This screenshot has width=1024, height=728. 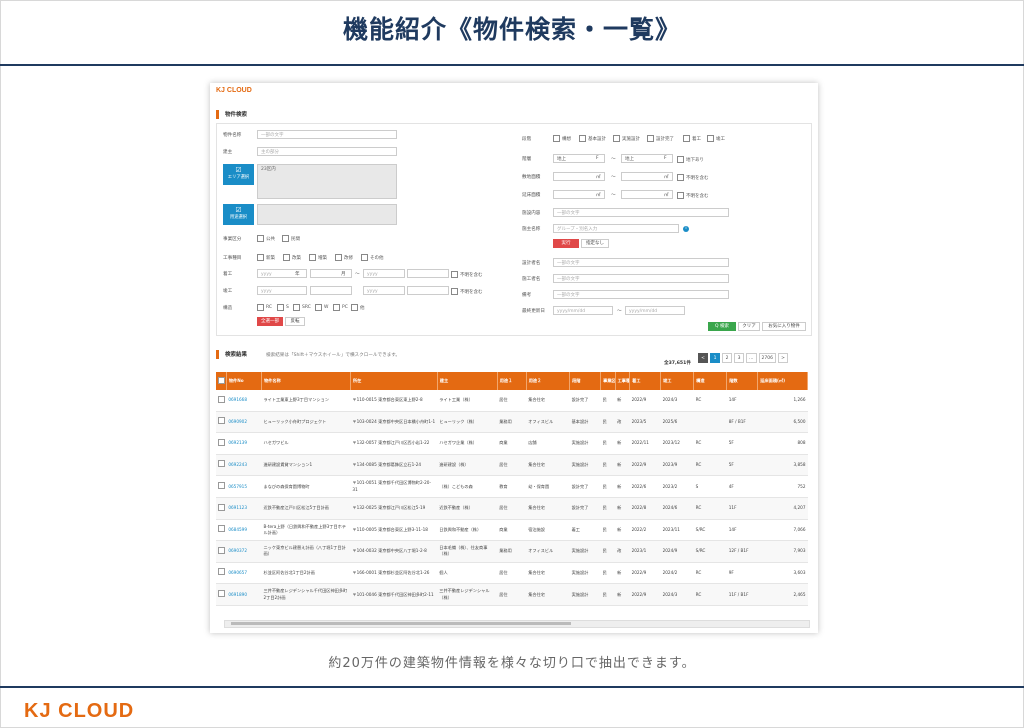 I want to click on start-month-to-select, so click(x=428, y=273).